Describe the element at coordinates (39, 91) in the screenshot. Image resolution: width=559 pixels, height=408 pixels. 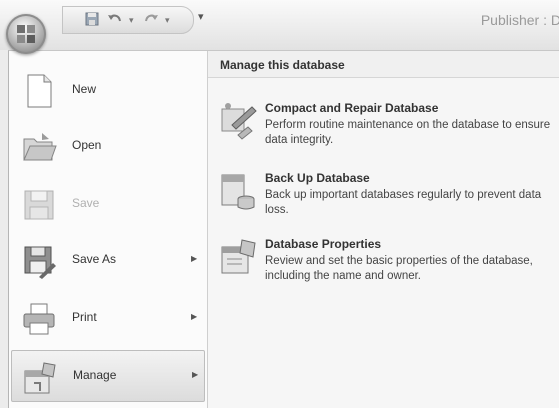
I see `new-document-icon` at that location.